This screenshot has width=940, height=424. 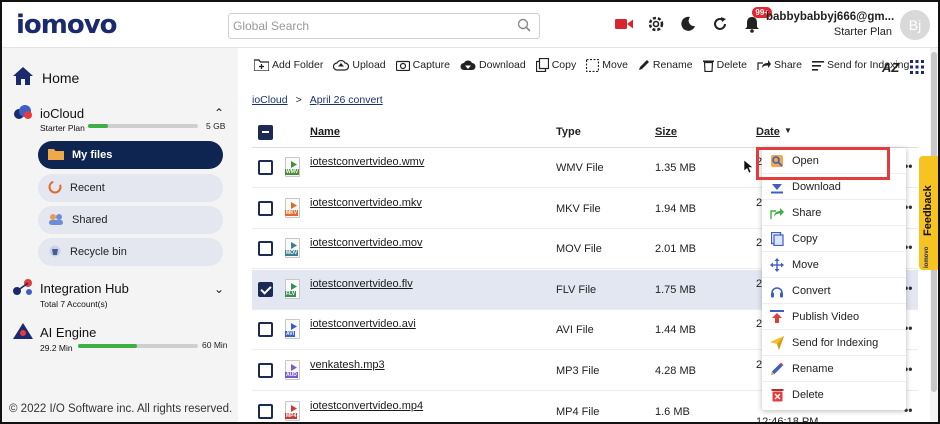 What do you see at coordinates (292, 207) in the screenshot?
I see `file-type-icon: MKV` at bounding box center [292, 207].